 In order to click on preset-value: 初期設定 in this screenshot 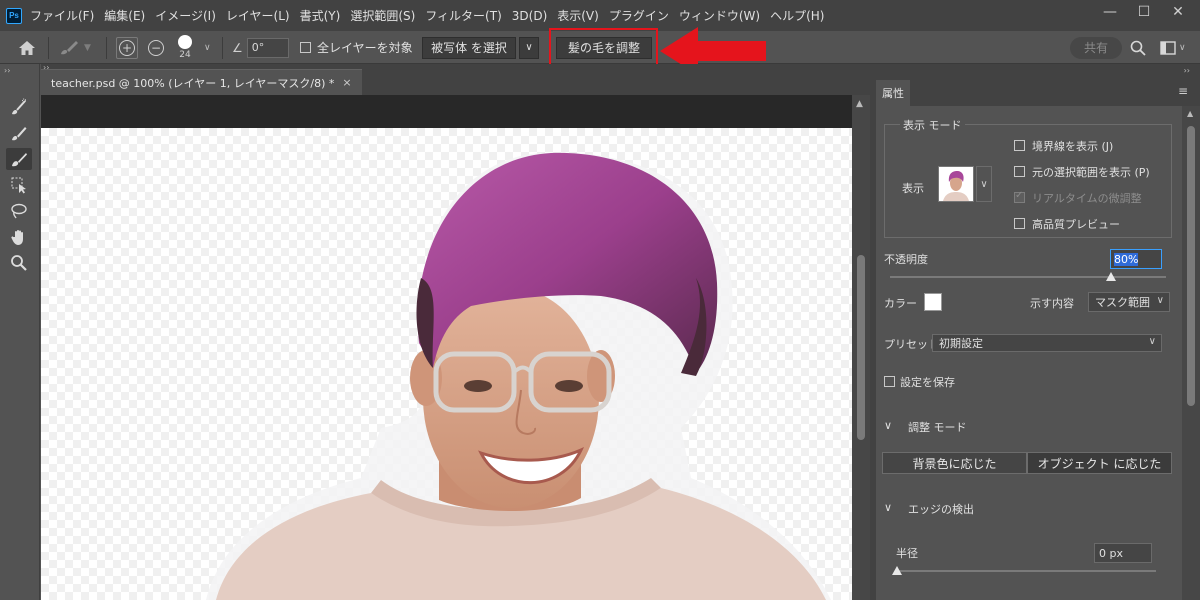, I will do `click(961, 343)`.